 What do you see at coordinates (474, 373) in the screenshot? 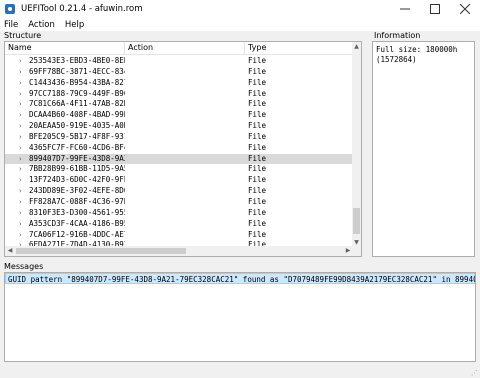
I see `resize-grip-icon: ⋰` at bounding box center [474, 373].